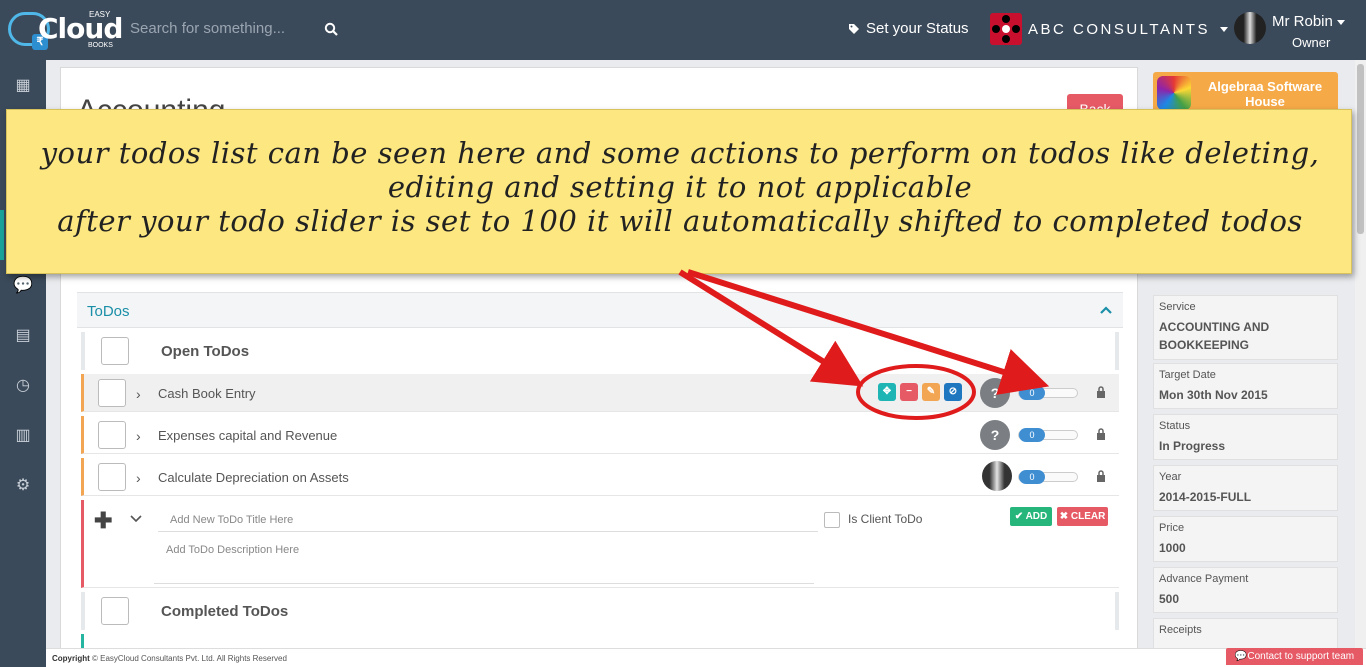 The image size is (1366, 667). I want to click on company-logo, so click(1006, 29).